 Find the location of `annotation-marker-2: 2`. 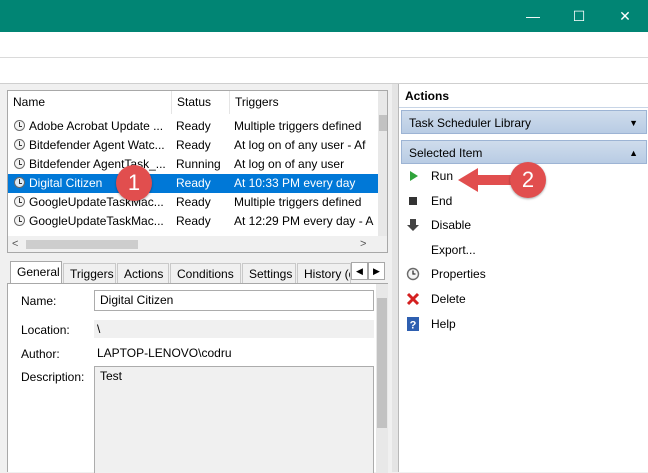

annotation-marker-2: 2 is located at coordinates (528, 180).